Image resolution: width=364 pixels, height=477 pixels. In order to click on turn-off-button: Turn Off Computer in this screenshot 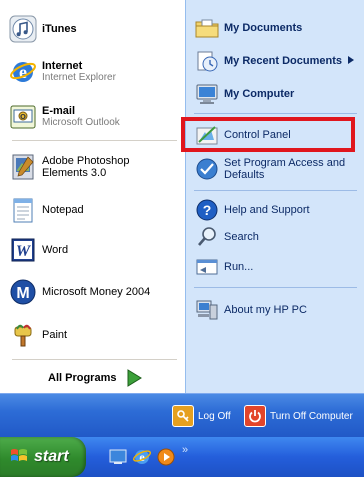, I will do `click(298, 416)`.